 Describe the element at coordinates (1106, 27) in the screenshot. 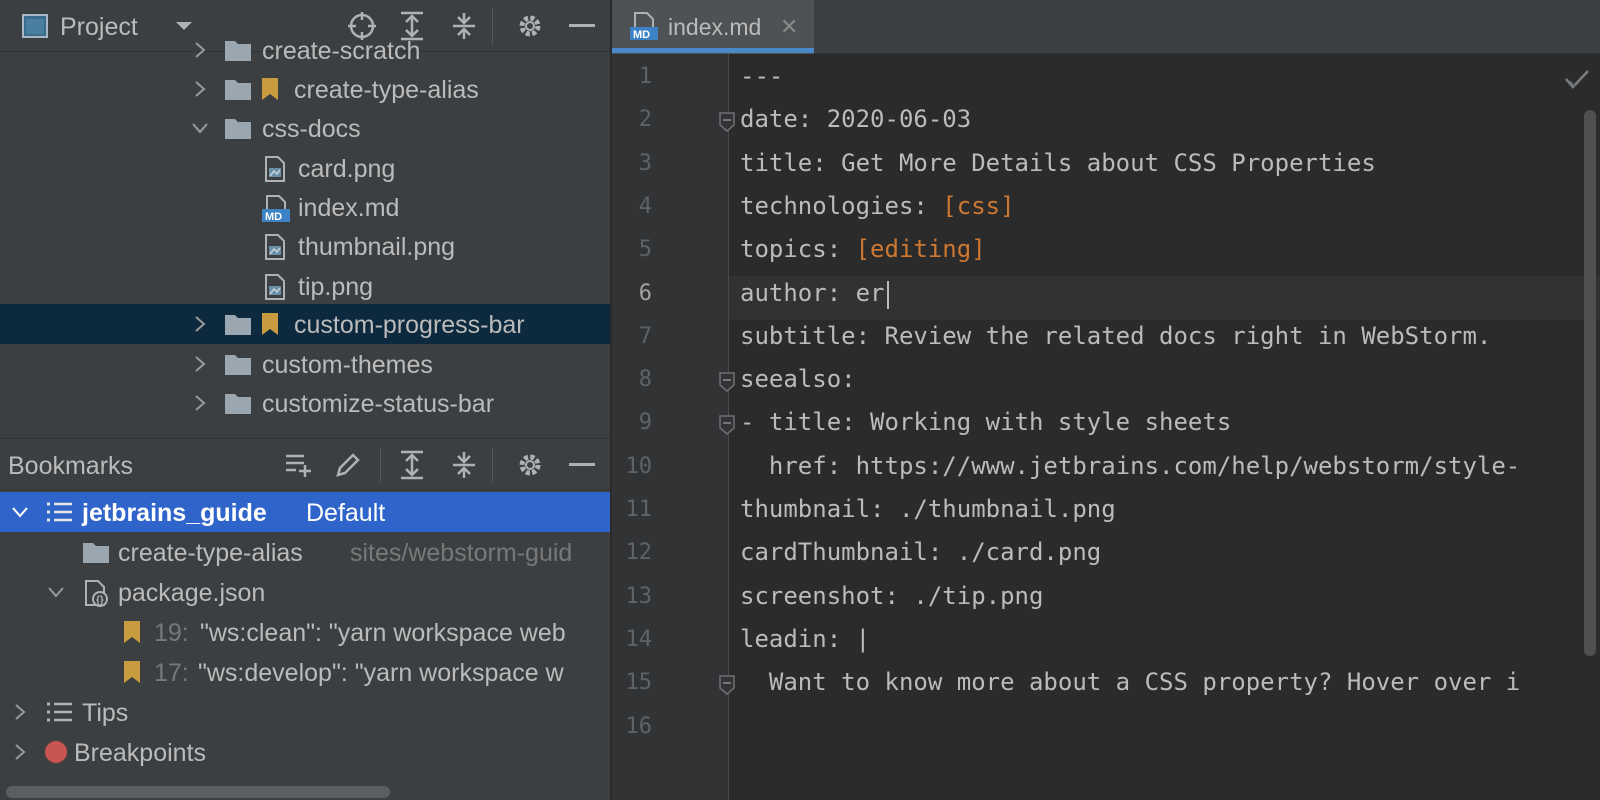

I see `editor-tab-bar: MD index.md ✕` at that location.